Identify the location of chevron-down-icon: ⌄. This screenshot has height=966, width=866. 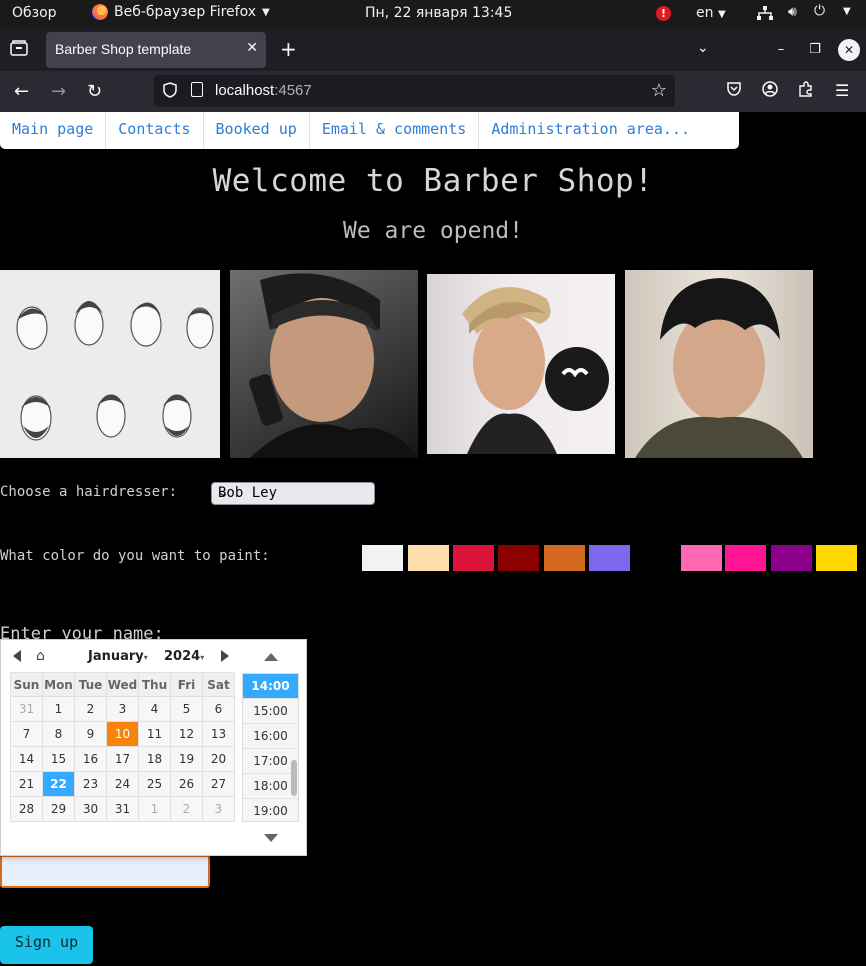
(223, 492).